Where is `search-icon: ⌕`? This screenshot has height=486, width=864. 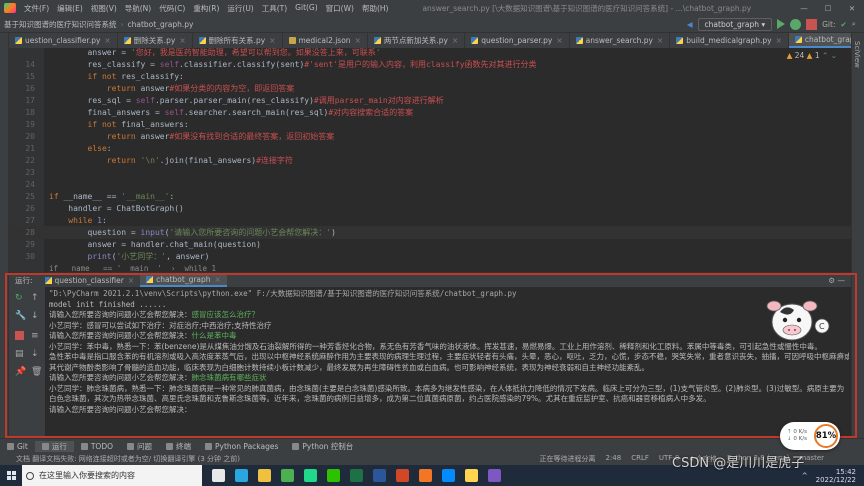 search-icon: ⌕ is located at coordinates (854, 24).